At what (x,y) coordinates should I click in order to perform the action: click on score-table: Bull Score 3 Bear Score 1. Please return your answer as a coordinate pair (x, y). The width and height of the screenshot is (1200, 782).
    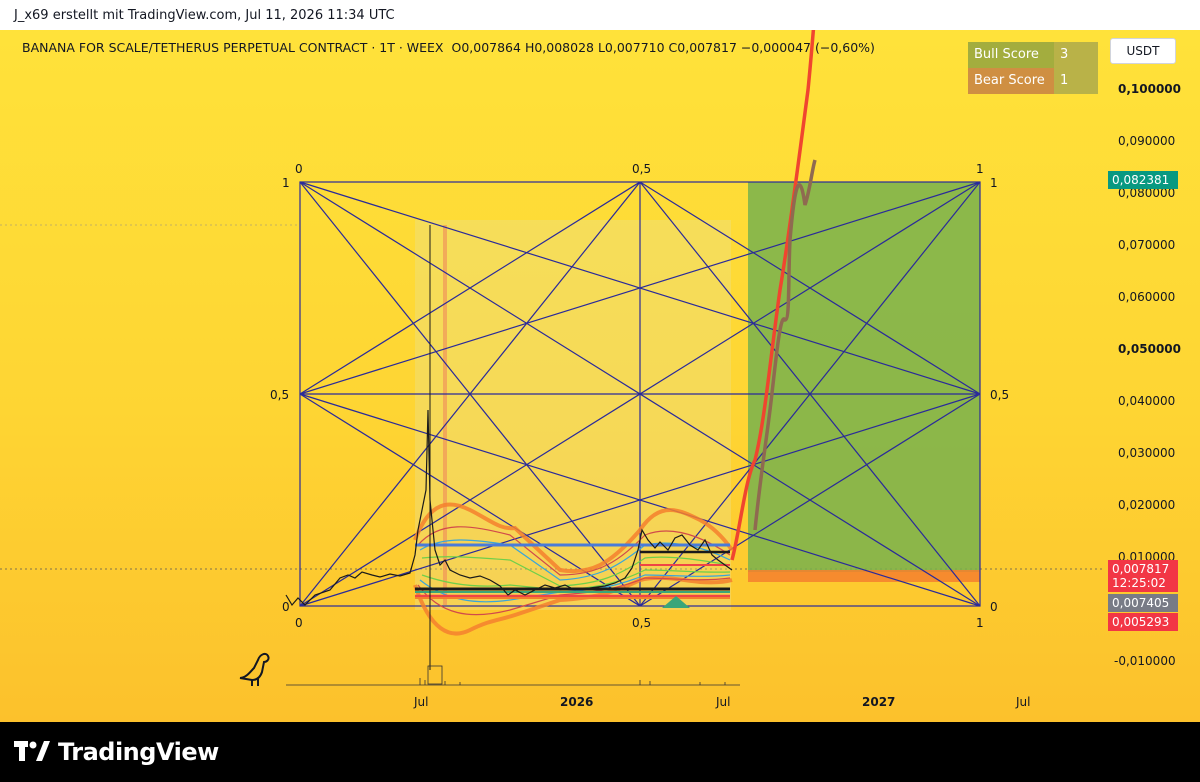
    Looking at the image, I should click on (1033, 68).